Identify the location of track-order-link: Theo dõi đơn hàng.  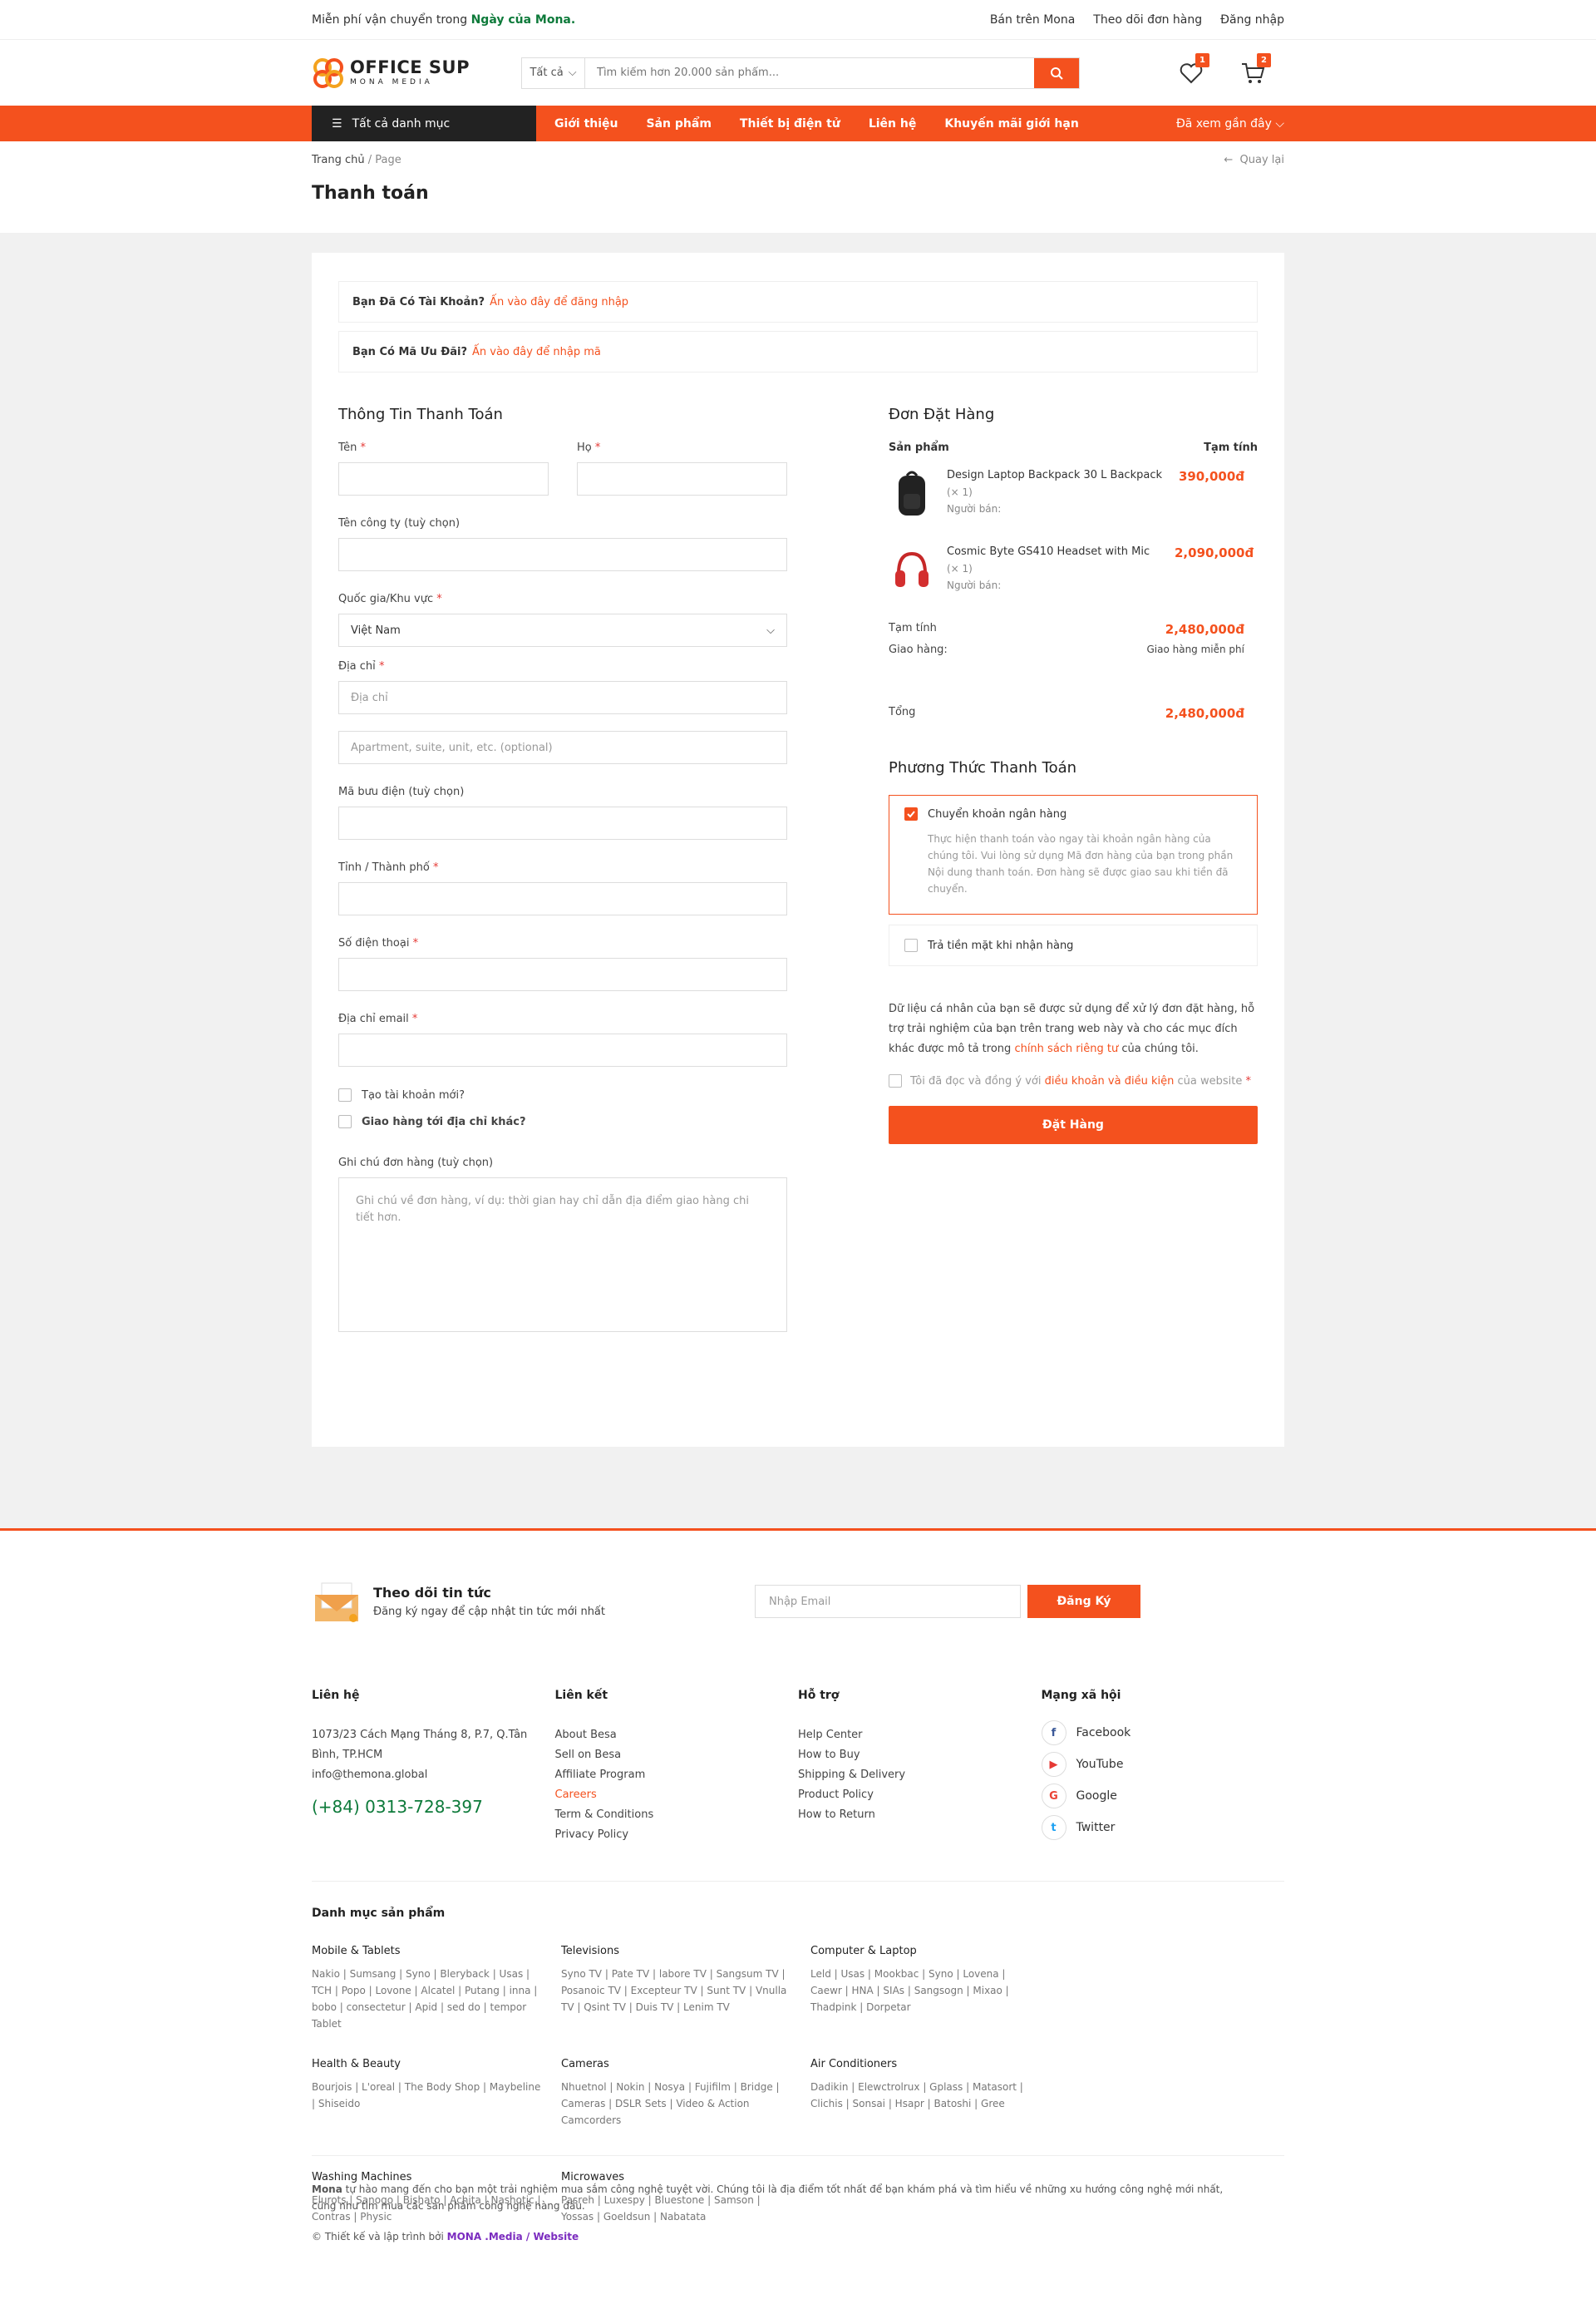
(1147, 20).